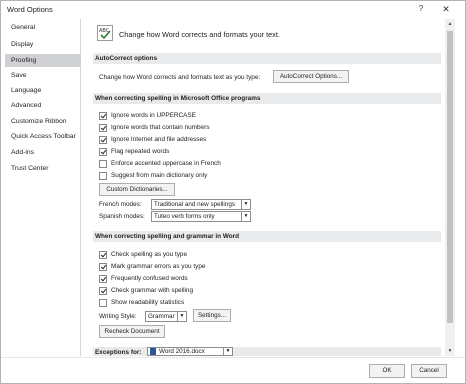 The width and height of the screenshot is (466, 384). I want to click on writing-style-value: Grammar, so click(161, 316).